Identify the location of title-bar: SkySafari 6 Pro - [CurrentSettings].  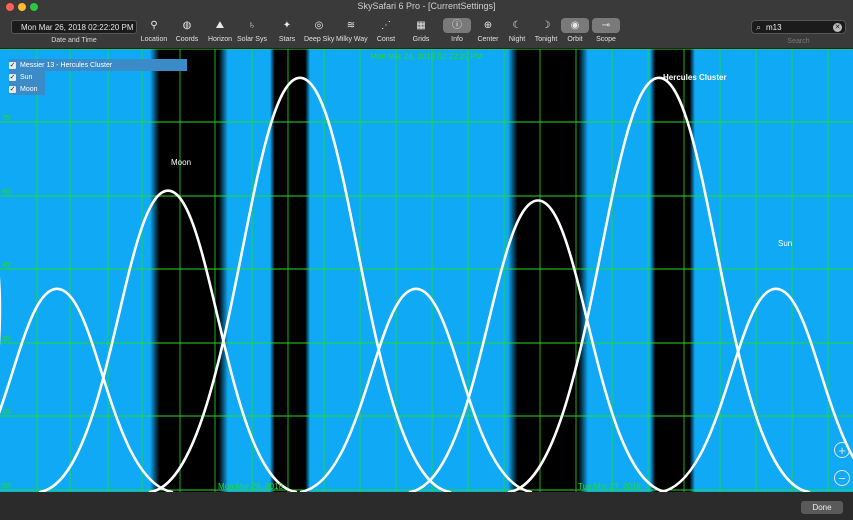
(426, 7).